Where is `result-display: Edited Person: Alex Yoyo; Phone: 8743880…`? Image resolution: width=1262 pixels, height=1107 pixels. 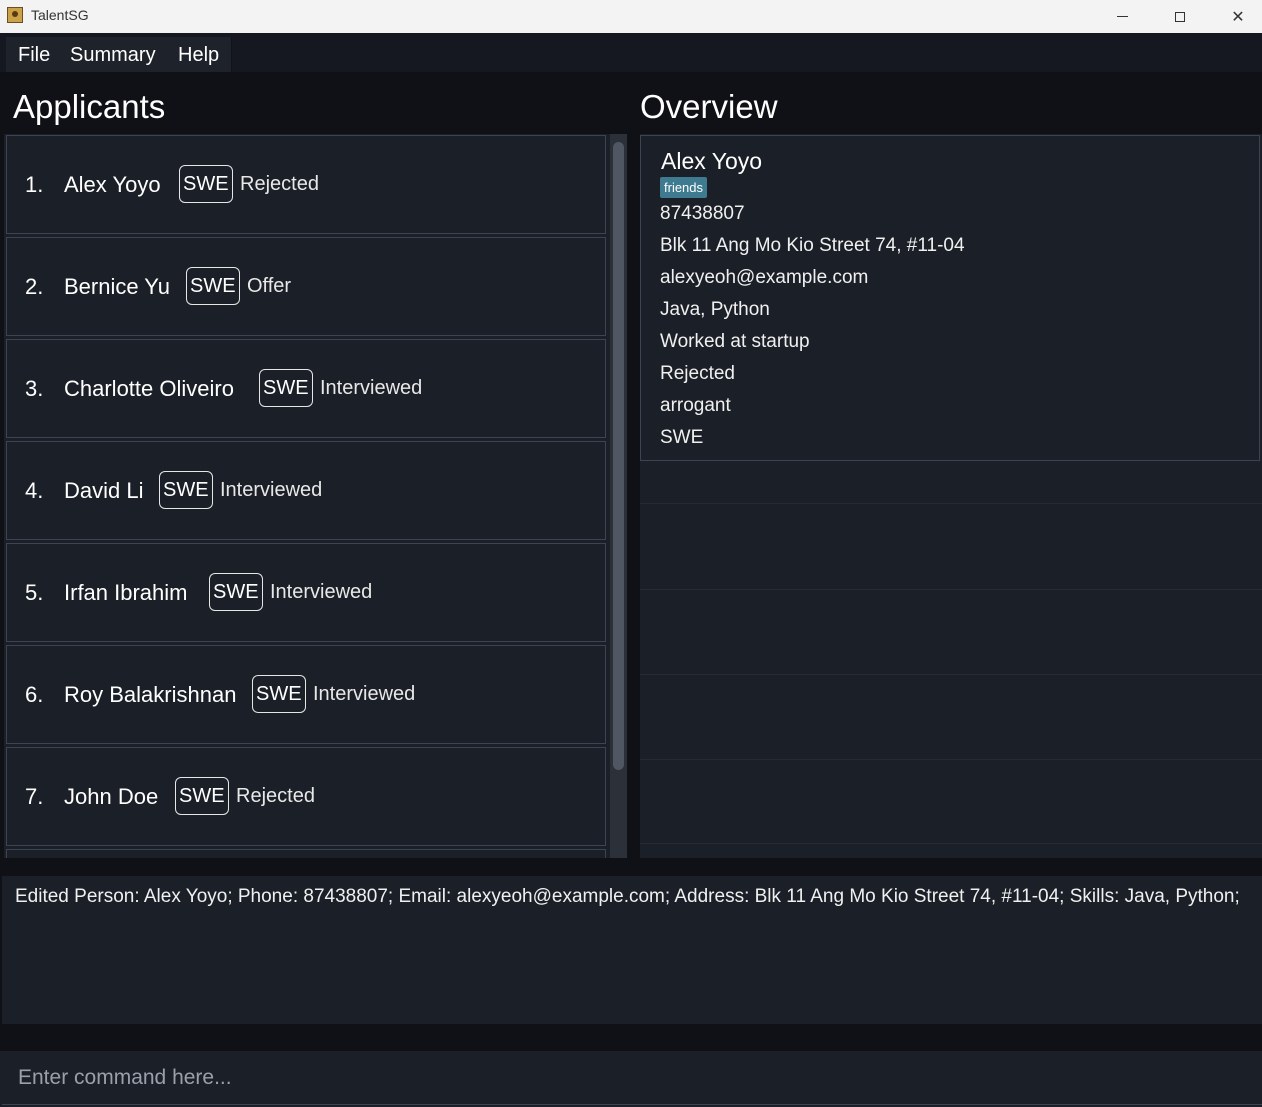
result-display: Edited Person: Alex Yoyo; Phone: 8743880… is located at coordinates (632, 950).